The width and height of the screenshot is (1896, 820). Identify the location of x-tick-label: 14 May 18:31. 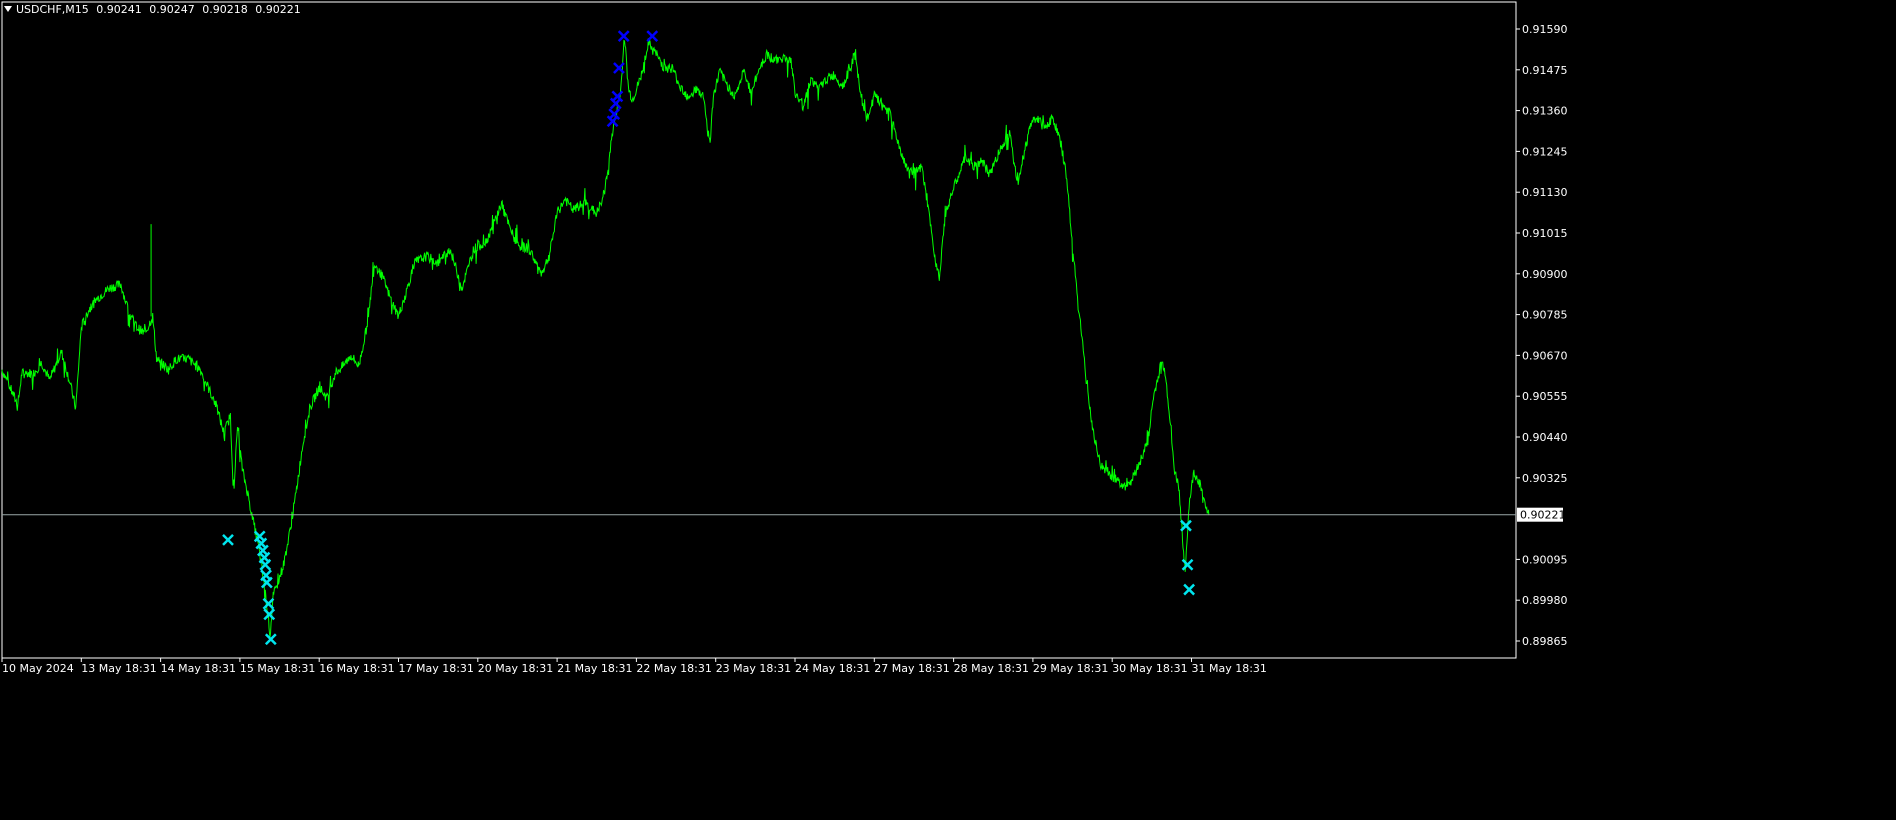
(198, 668).